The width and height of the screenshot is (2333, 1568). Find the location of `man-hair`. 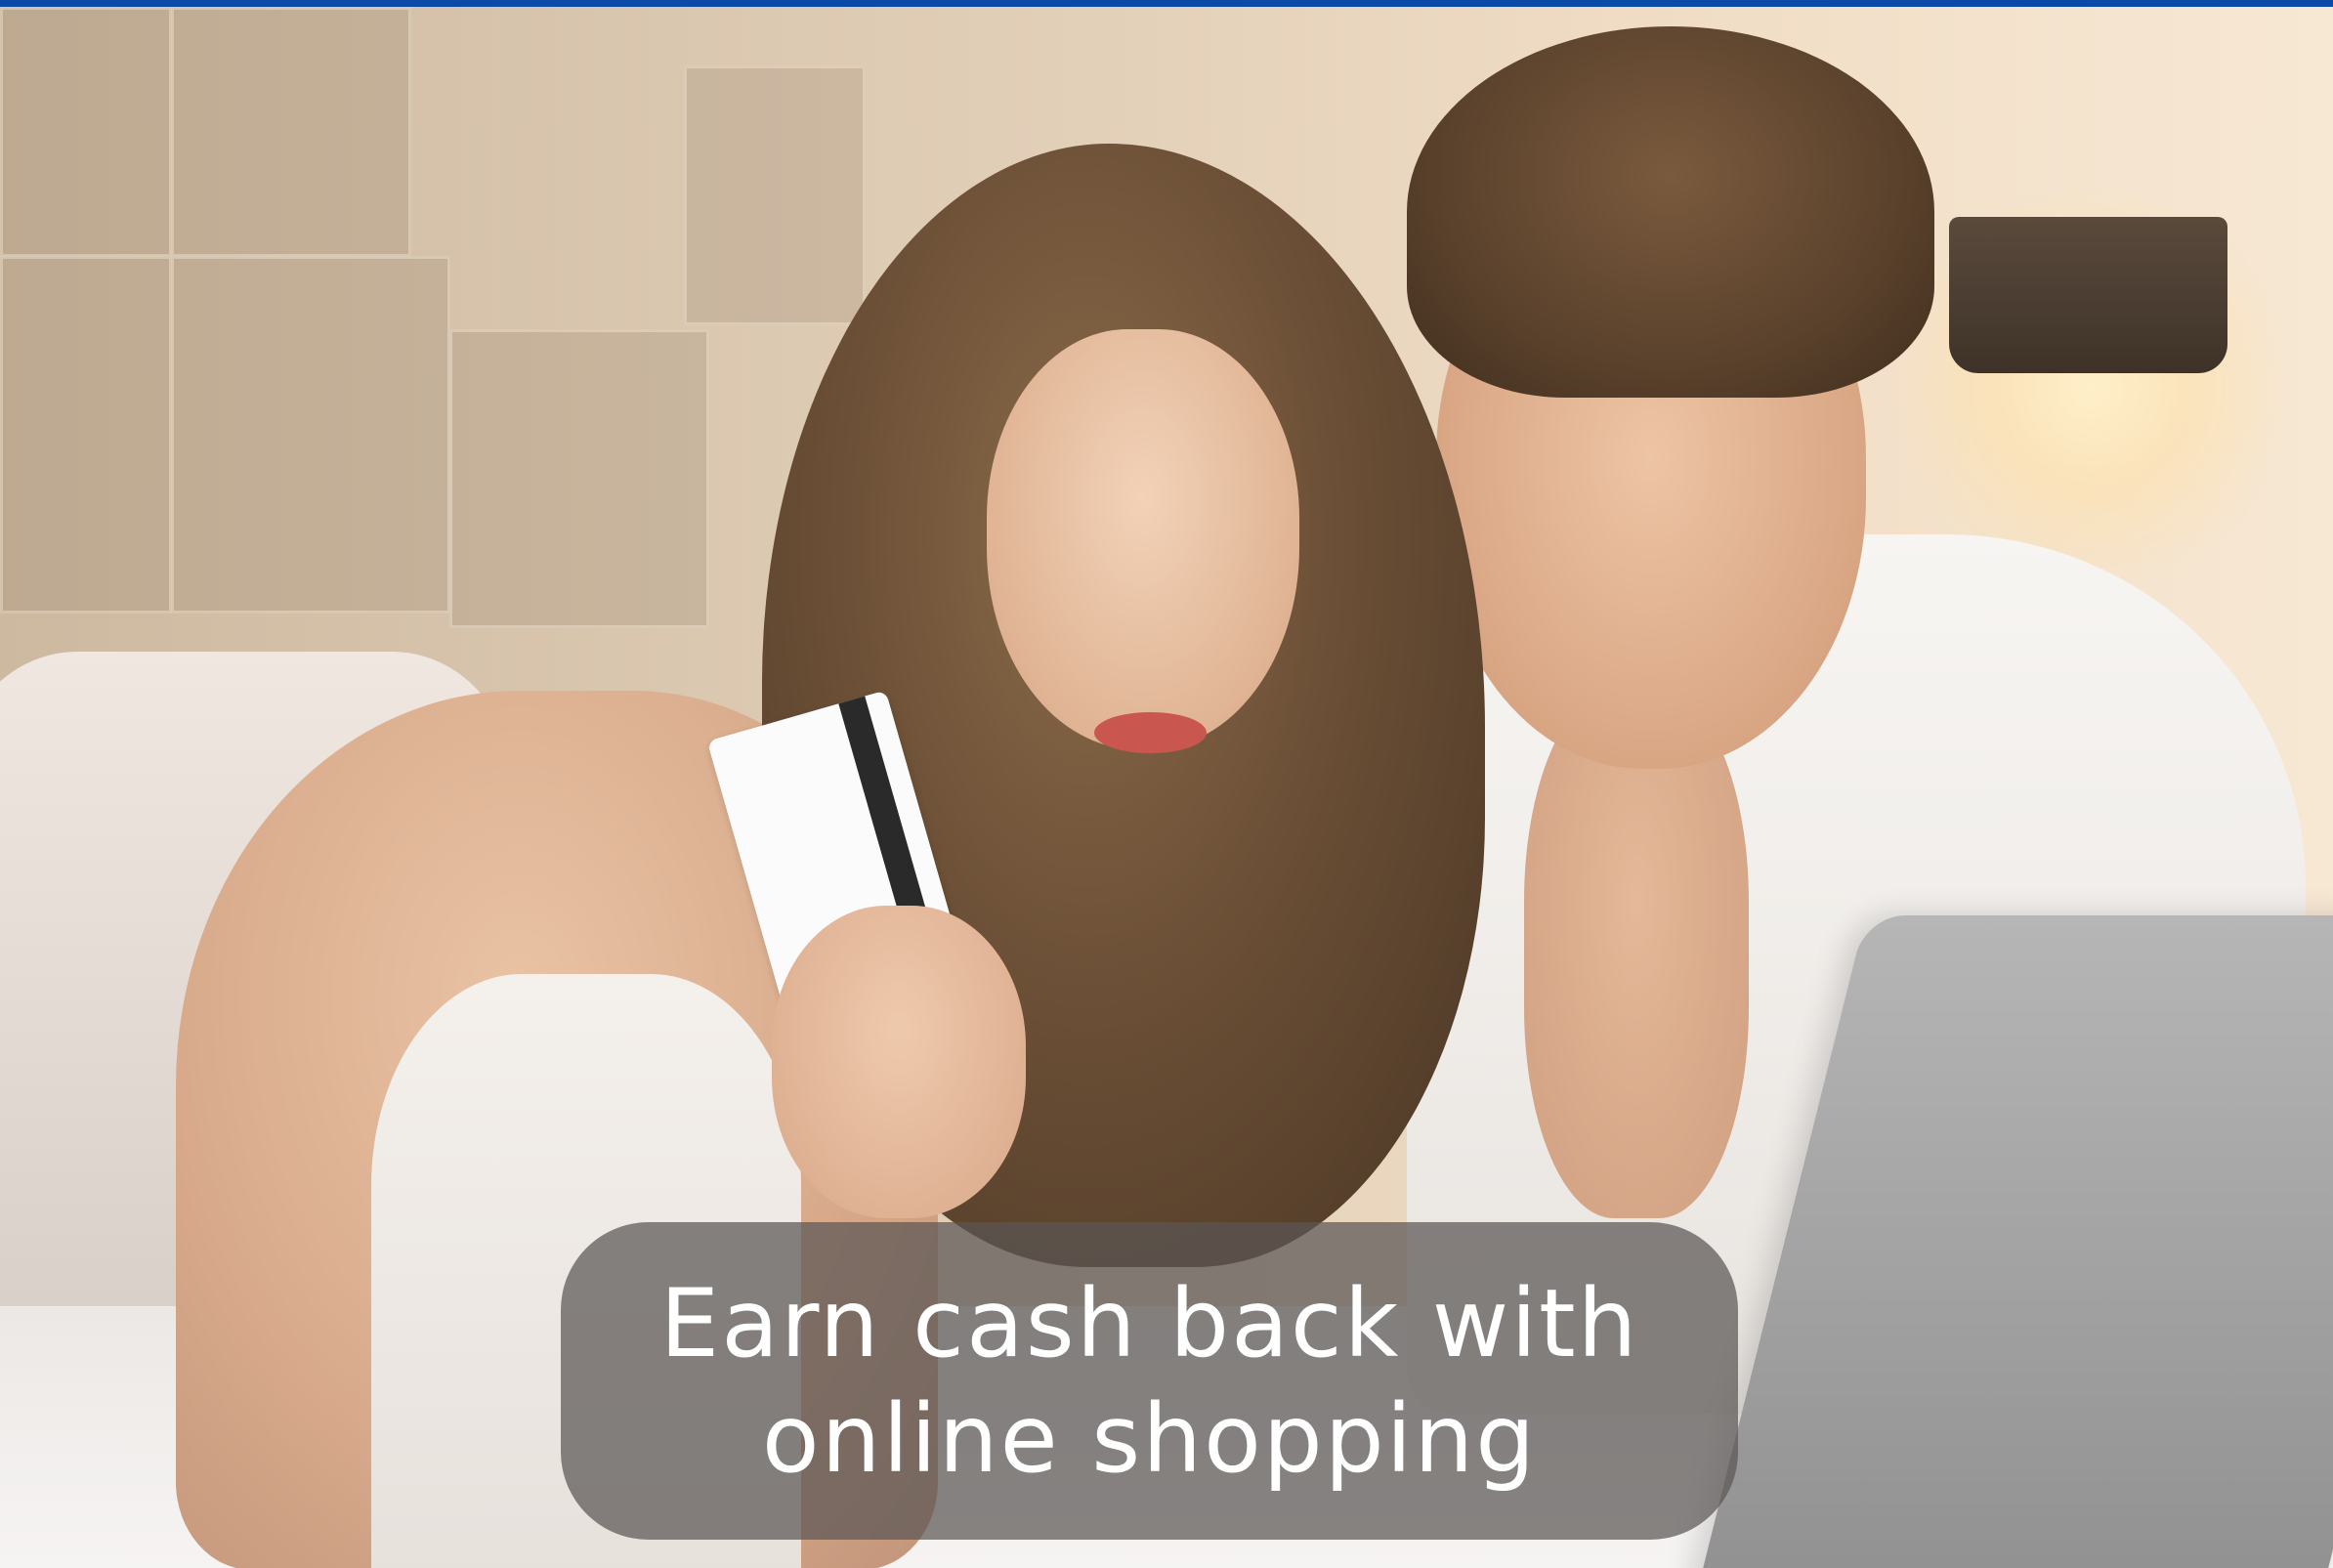

man-hair is located at coordinates (1671, 212).